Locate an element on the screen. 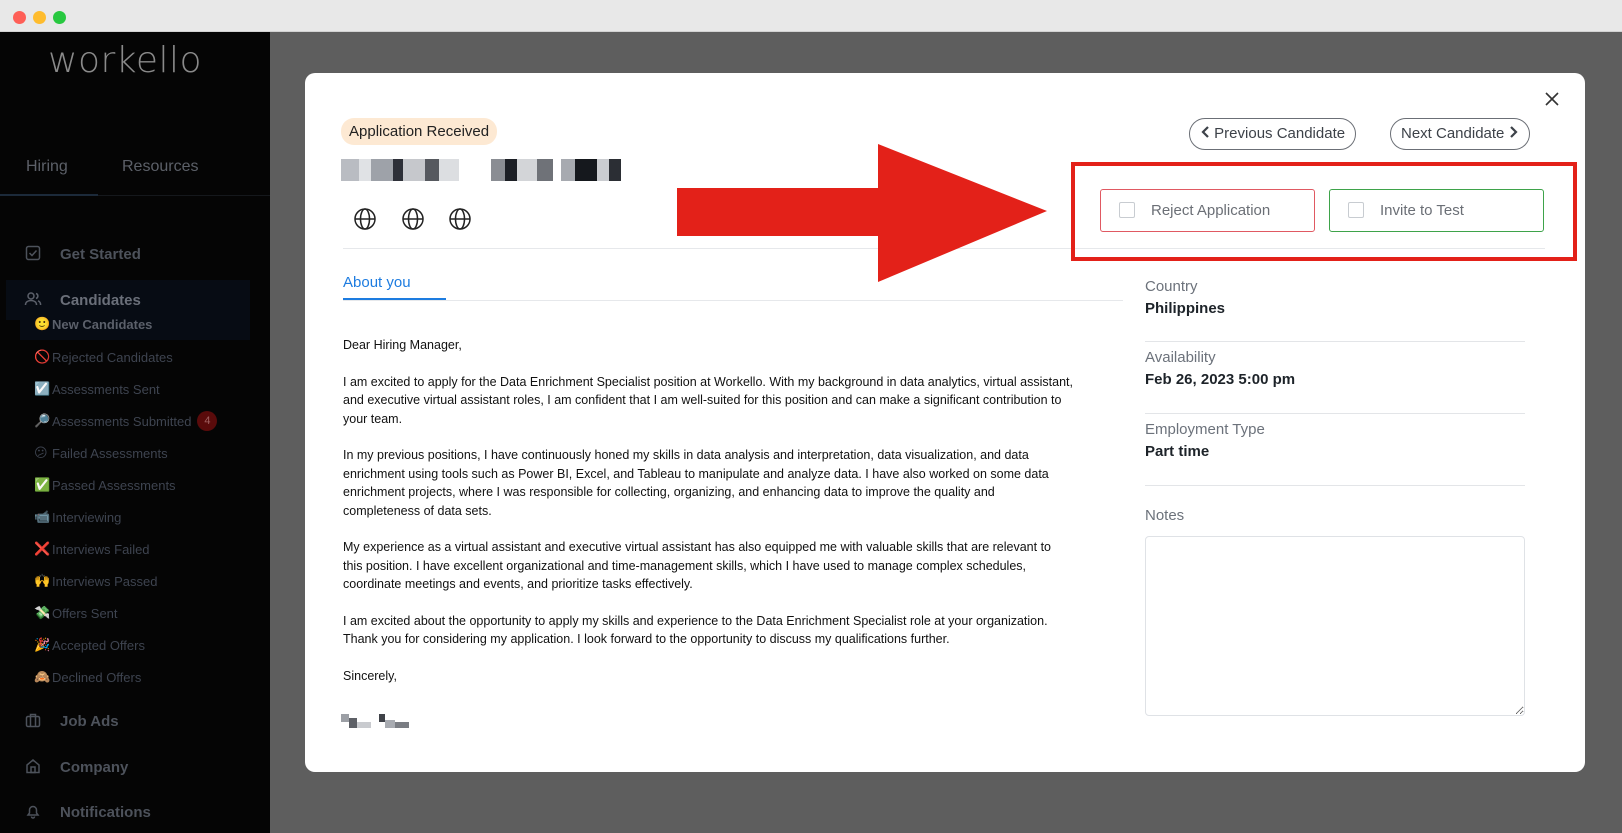 This screenshot has height=833, width=1622. filter-new-candidates: 🙂 New Candidates is located at coordinates (135, 324).